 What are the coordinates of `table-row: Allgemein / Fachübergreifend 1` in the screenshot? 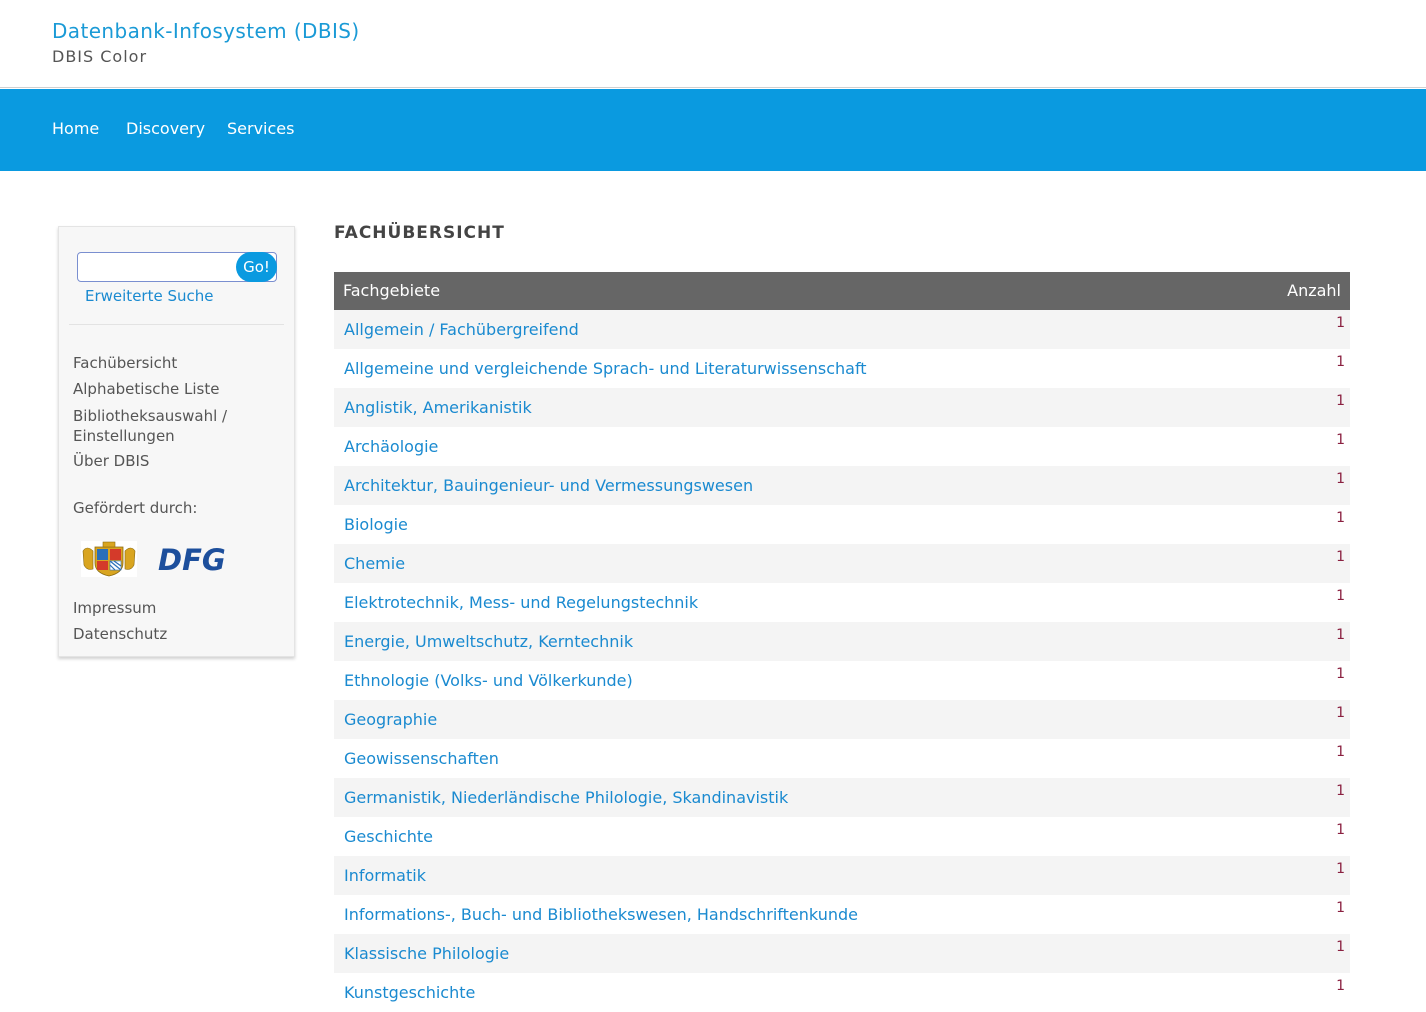 It's located at (842, 329).